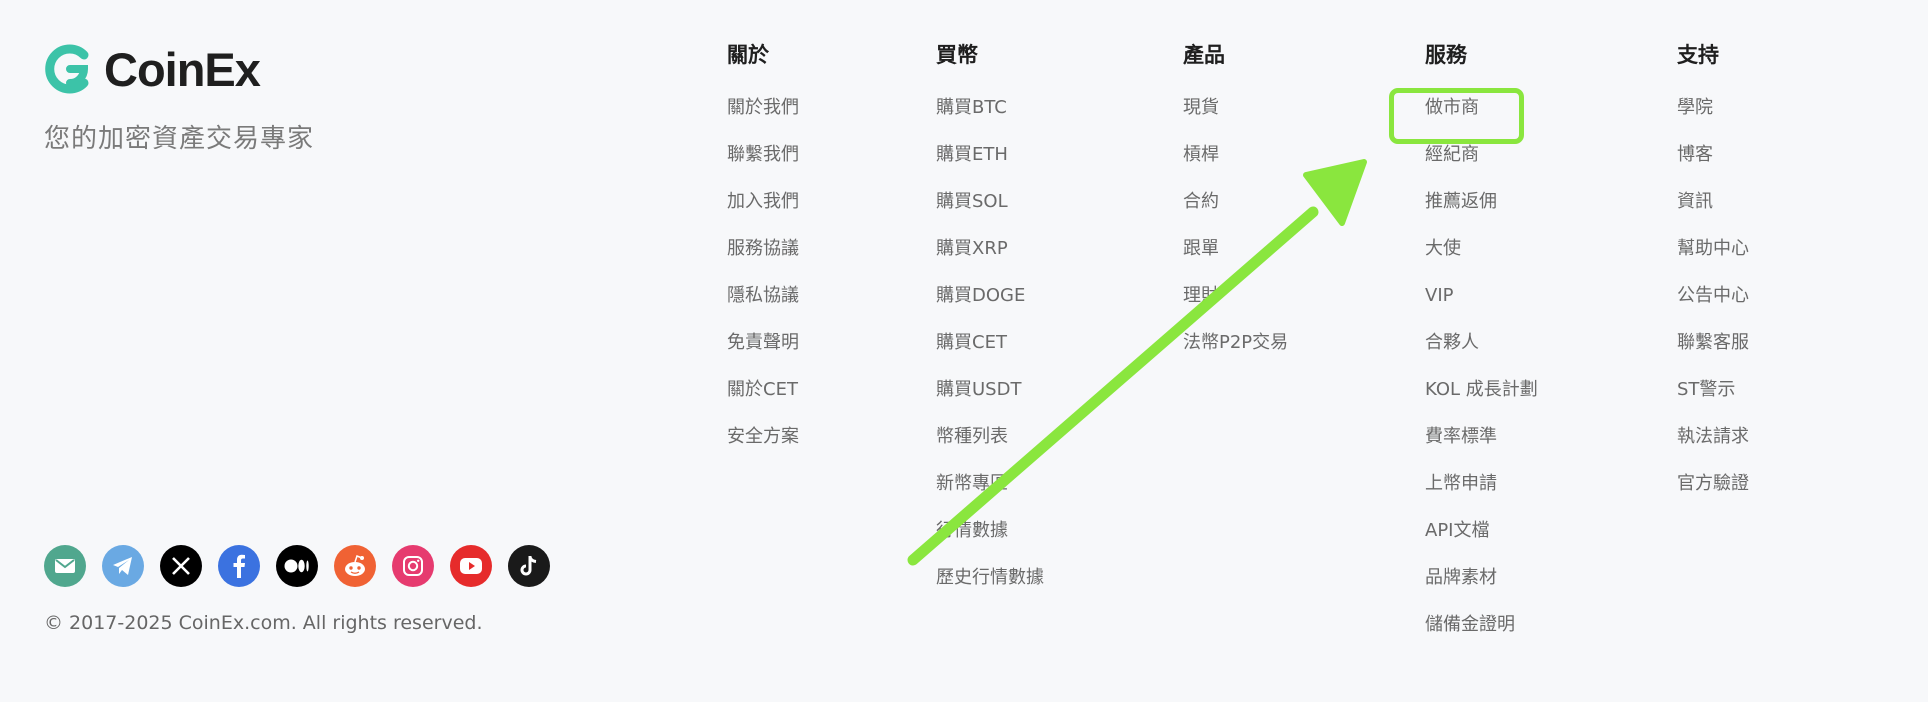 The image size is (1928, 702). What do you see at coordinates (957, 55) in the screenshot?
I see `column-title-buy-crypto: 買幣` at bounding box center [957, 55].